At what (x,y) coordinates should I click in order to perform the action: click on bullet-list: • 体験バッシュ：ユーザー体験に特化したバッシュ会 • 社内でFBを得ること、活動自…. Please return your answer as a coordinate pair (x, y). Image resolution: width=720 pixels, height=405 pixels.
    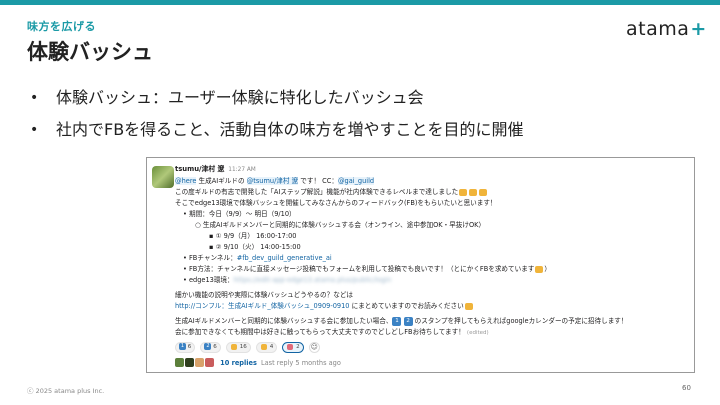
    Looking at the image, I should click on (365, 120).